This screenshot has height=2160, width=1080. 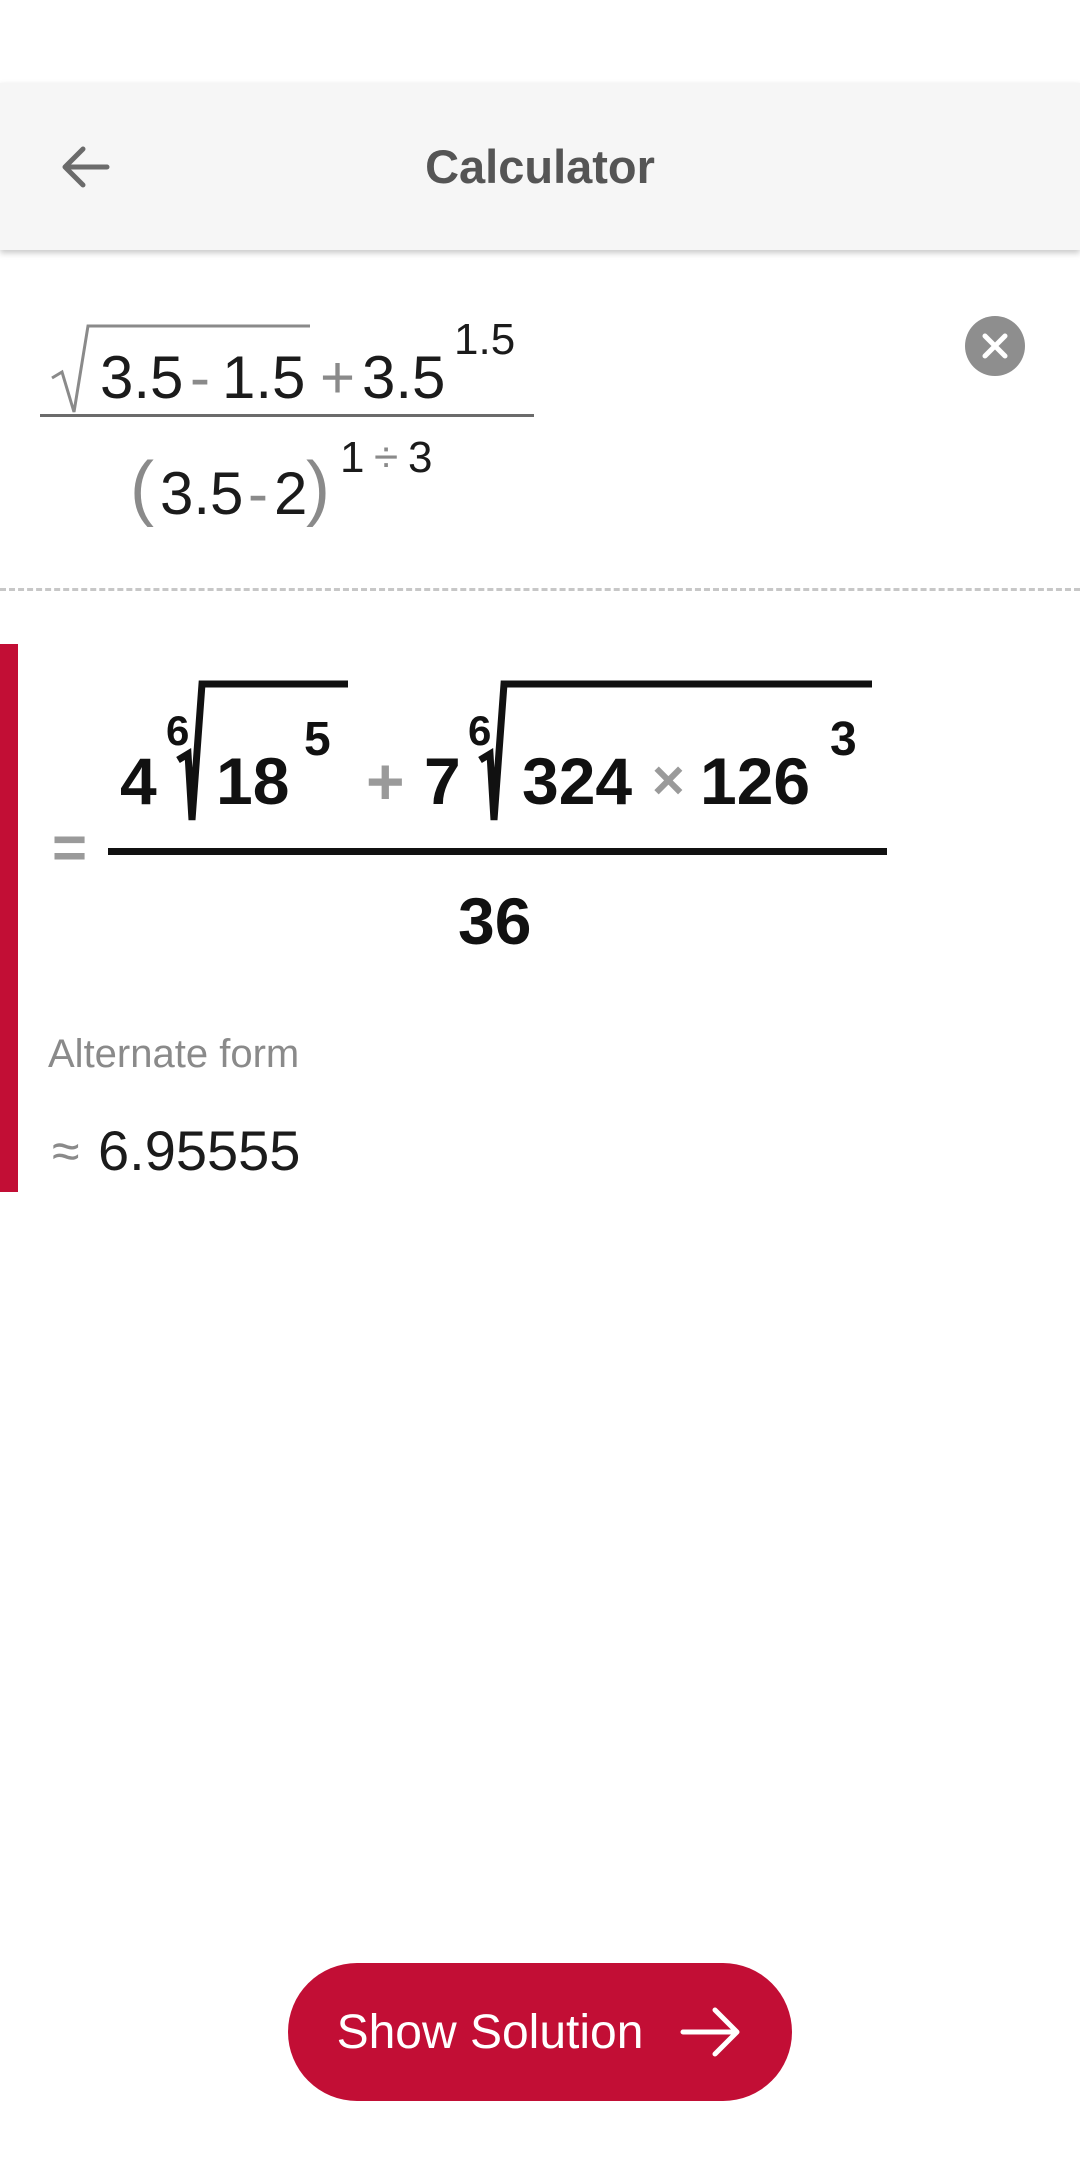 What do you see at coordinates (174, 1054) in the screenshot?
I see `alternate-form-label: Alternate form` at bounding box center [174, 1054].